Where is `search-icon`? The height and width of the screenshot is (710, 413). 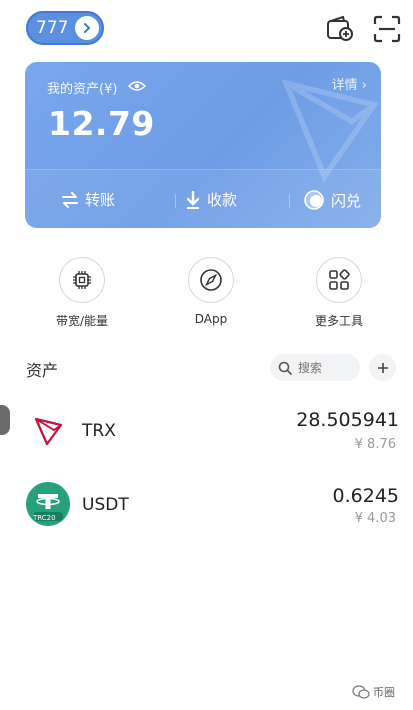 search-icon is located at coordinates (285, 368).